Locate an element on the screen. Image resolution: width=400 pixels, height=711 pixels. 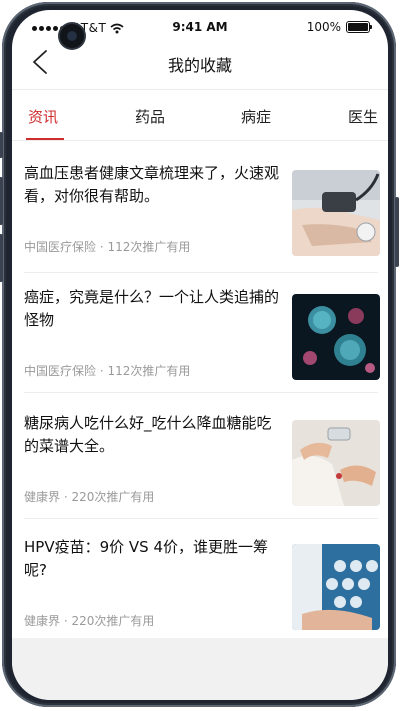
article-title: 癌症，究竟是什么？一个让人类追捕的怪物 is located at coordinates (152, 308).